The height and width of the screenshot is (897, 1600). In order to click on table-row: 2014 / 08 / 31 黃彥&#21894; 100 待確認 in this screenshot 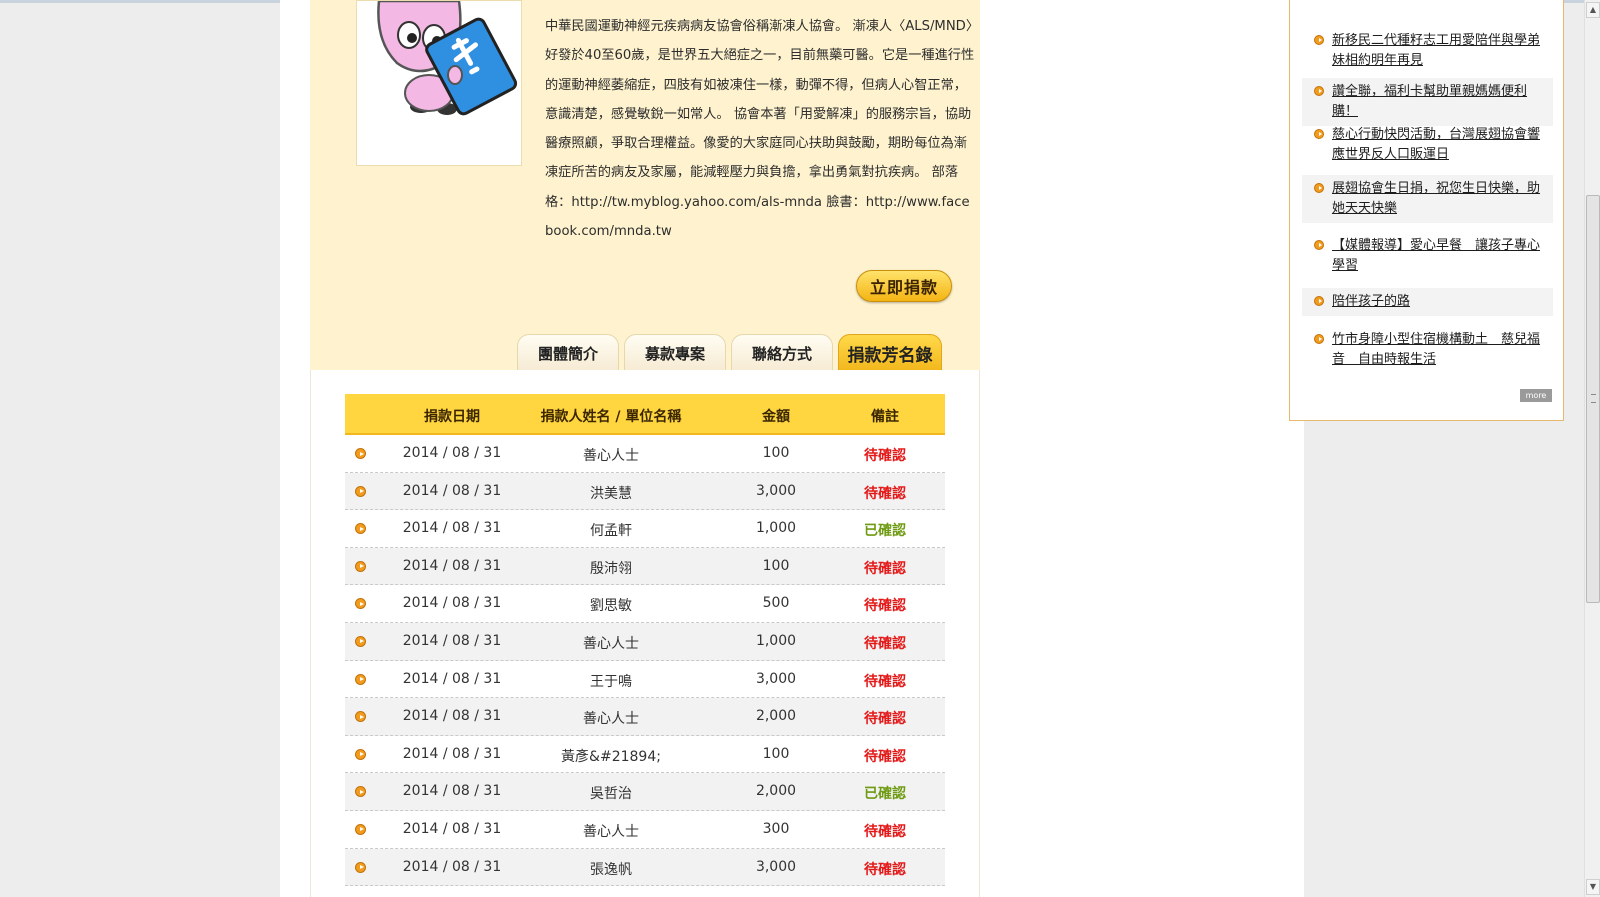, I will do `click(645, 755)`.